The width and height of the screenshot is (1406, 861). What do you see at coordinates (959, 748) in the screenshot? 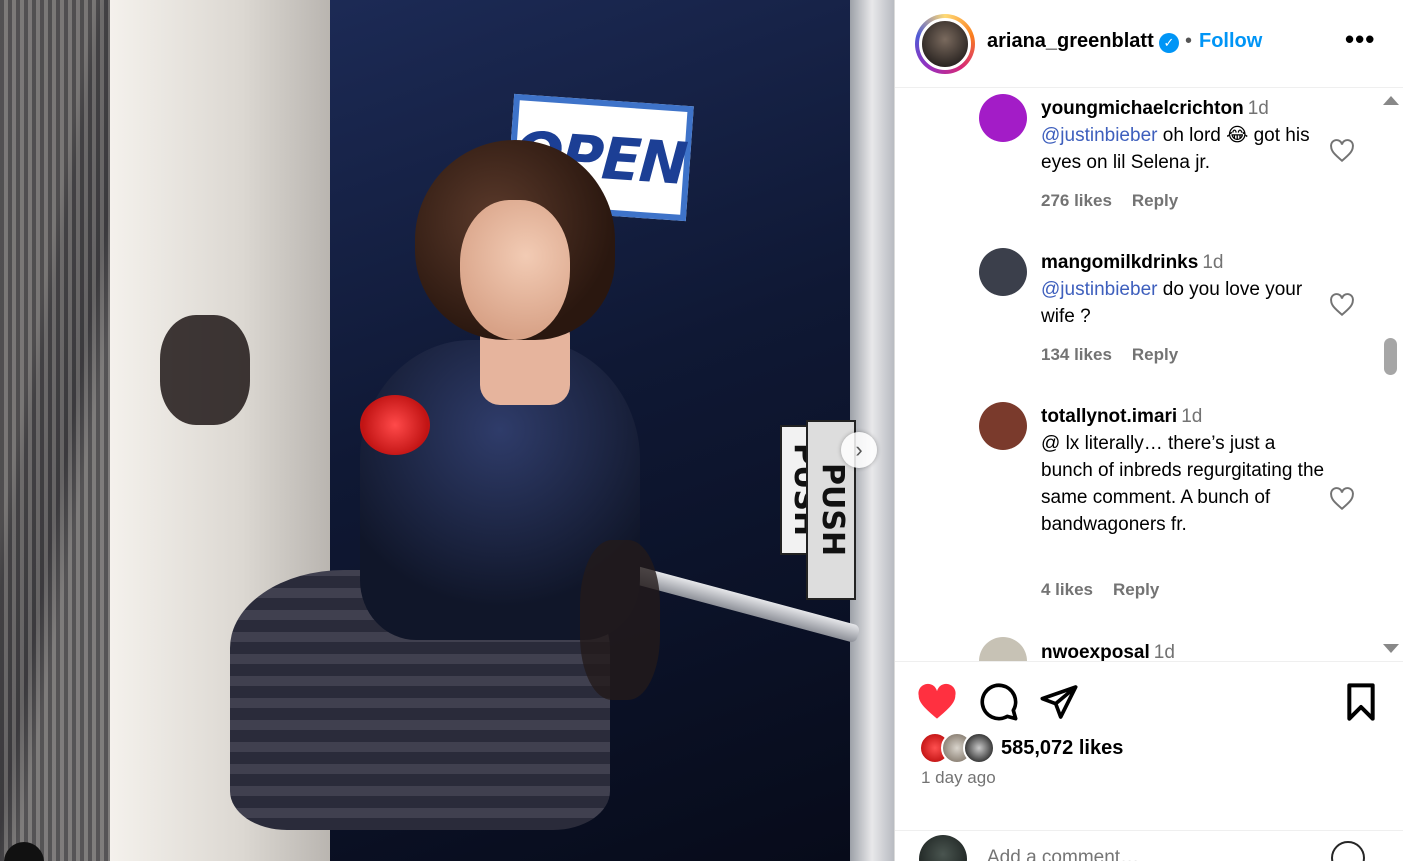
I see `liked-by-avatars` at bounding box center [959, 748].